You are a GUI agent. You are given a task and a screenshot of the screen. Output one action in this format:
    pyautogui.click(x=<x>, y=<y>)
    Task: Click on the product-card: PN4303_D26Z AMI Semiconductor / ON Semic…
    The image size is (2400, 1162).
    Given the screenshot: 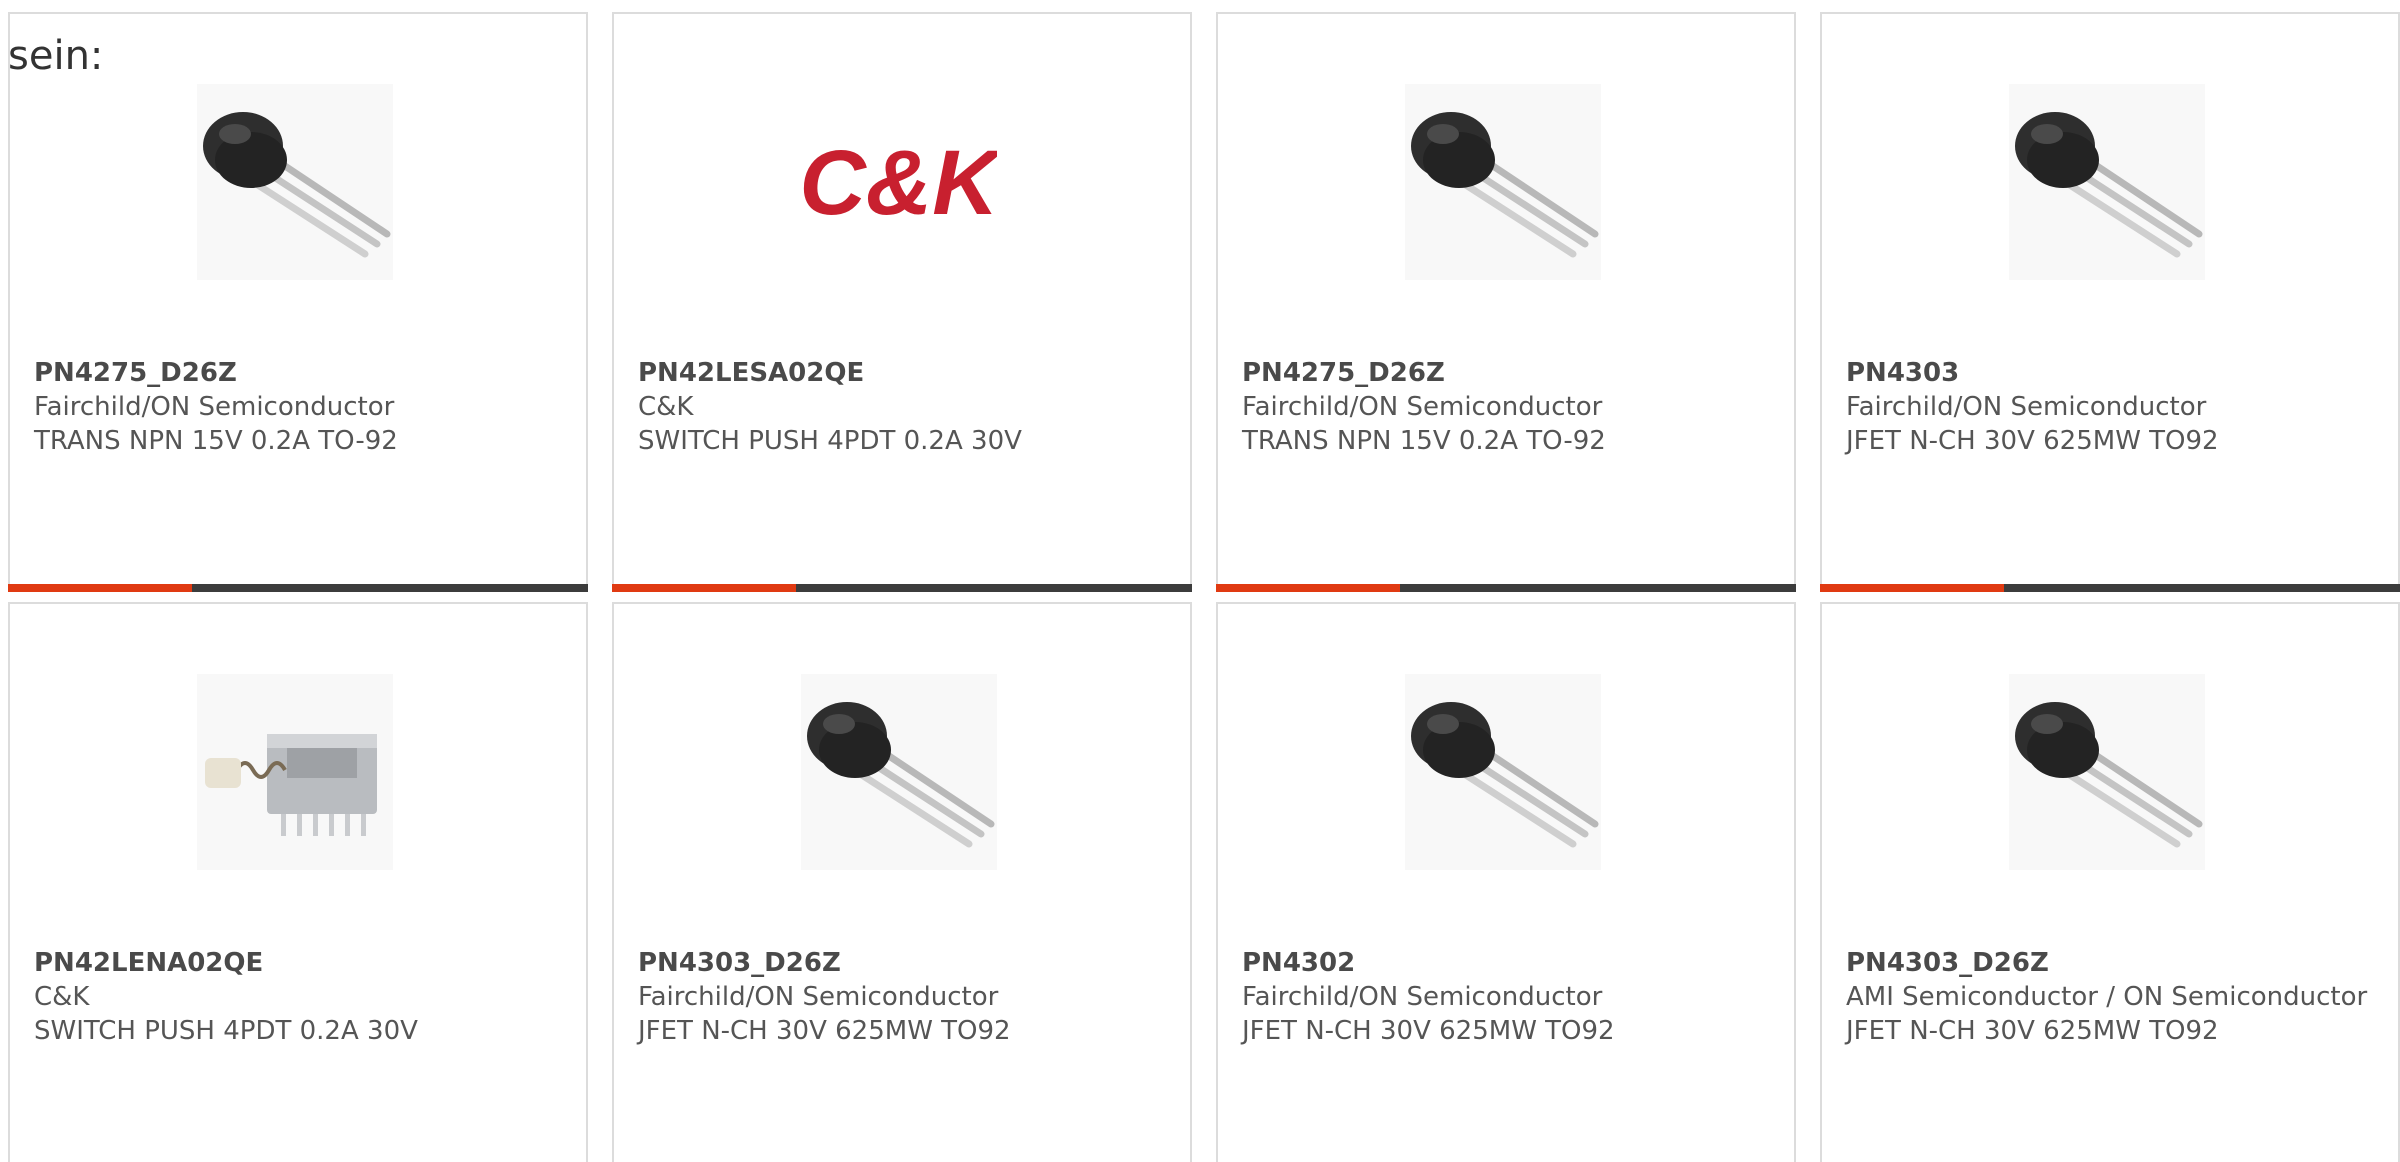 What is the action you would take?
    pyautogui.click(x=2110, y=882)
    